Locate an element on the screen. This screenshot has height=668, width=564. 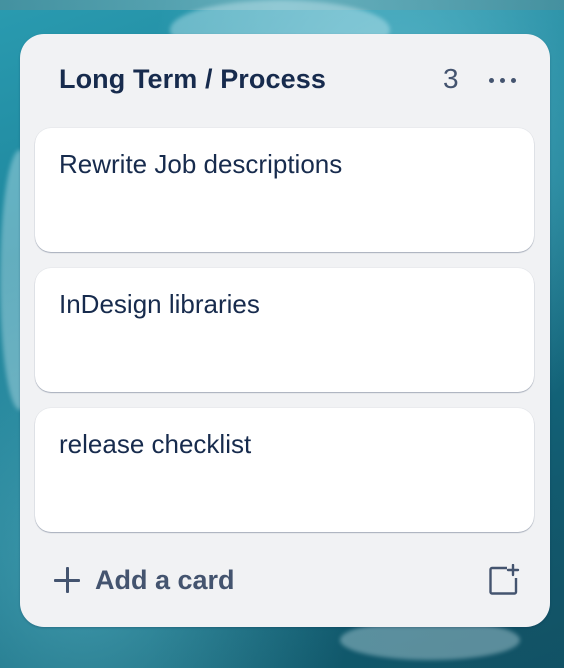
list-card-count: 3 is located at coordinates (451, 78).